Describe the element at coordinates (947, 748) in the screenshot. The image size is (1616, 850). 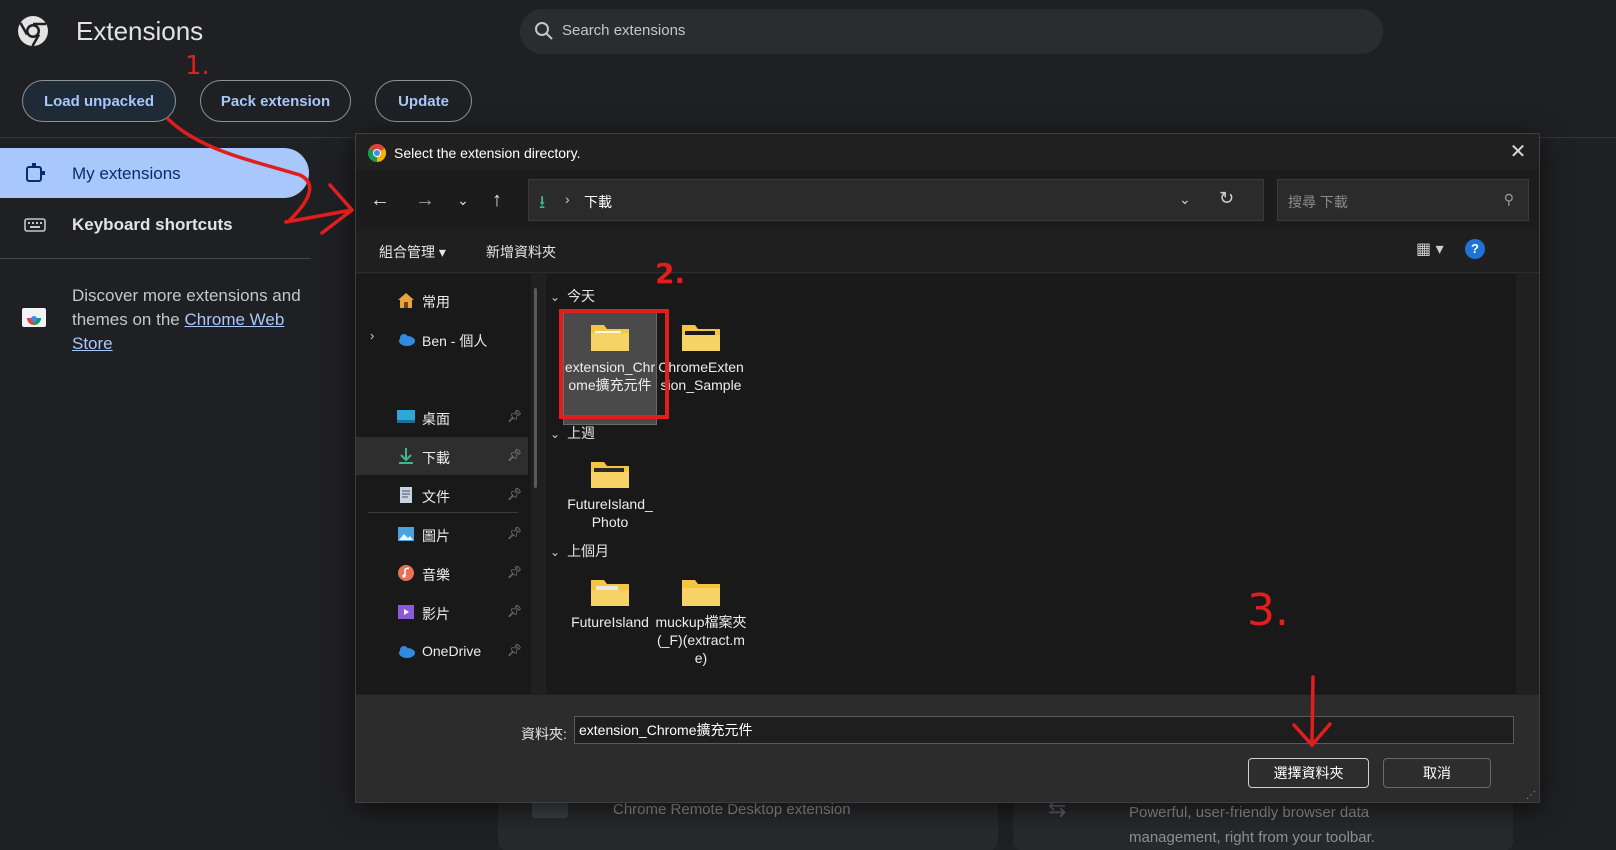
I see `dialog-footer: 資料夾: 選擇資料夾 取消 ⋰` at that location.